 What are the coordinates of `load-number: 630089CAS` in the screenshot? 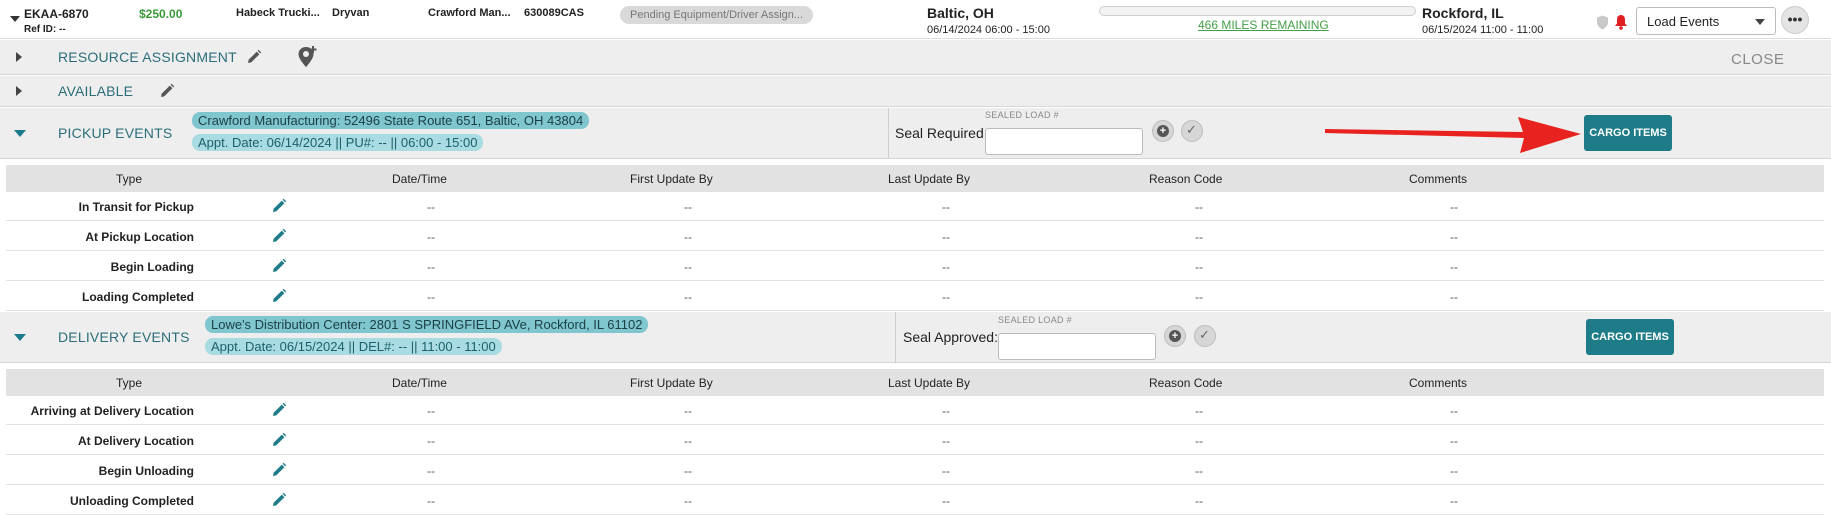 It's located at (554, 13).